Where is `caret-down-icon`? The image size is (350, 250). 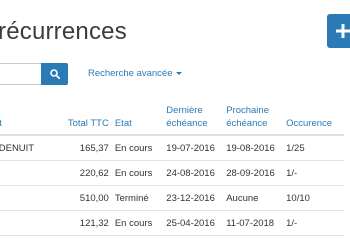 caret-down-icon is located at coordinates (178, 73).